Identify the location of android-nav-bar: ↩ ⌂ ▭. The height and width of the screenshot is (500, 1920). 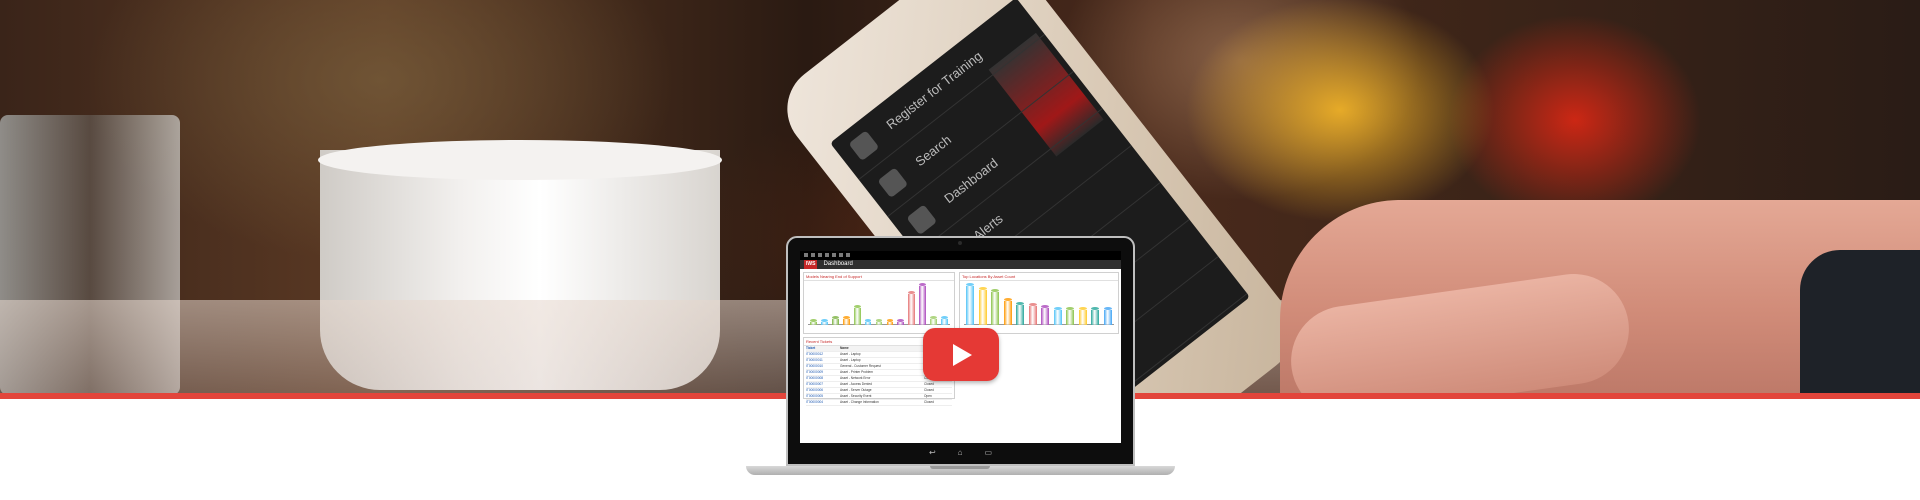
(960, 452).